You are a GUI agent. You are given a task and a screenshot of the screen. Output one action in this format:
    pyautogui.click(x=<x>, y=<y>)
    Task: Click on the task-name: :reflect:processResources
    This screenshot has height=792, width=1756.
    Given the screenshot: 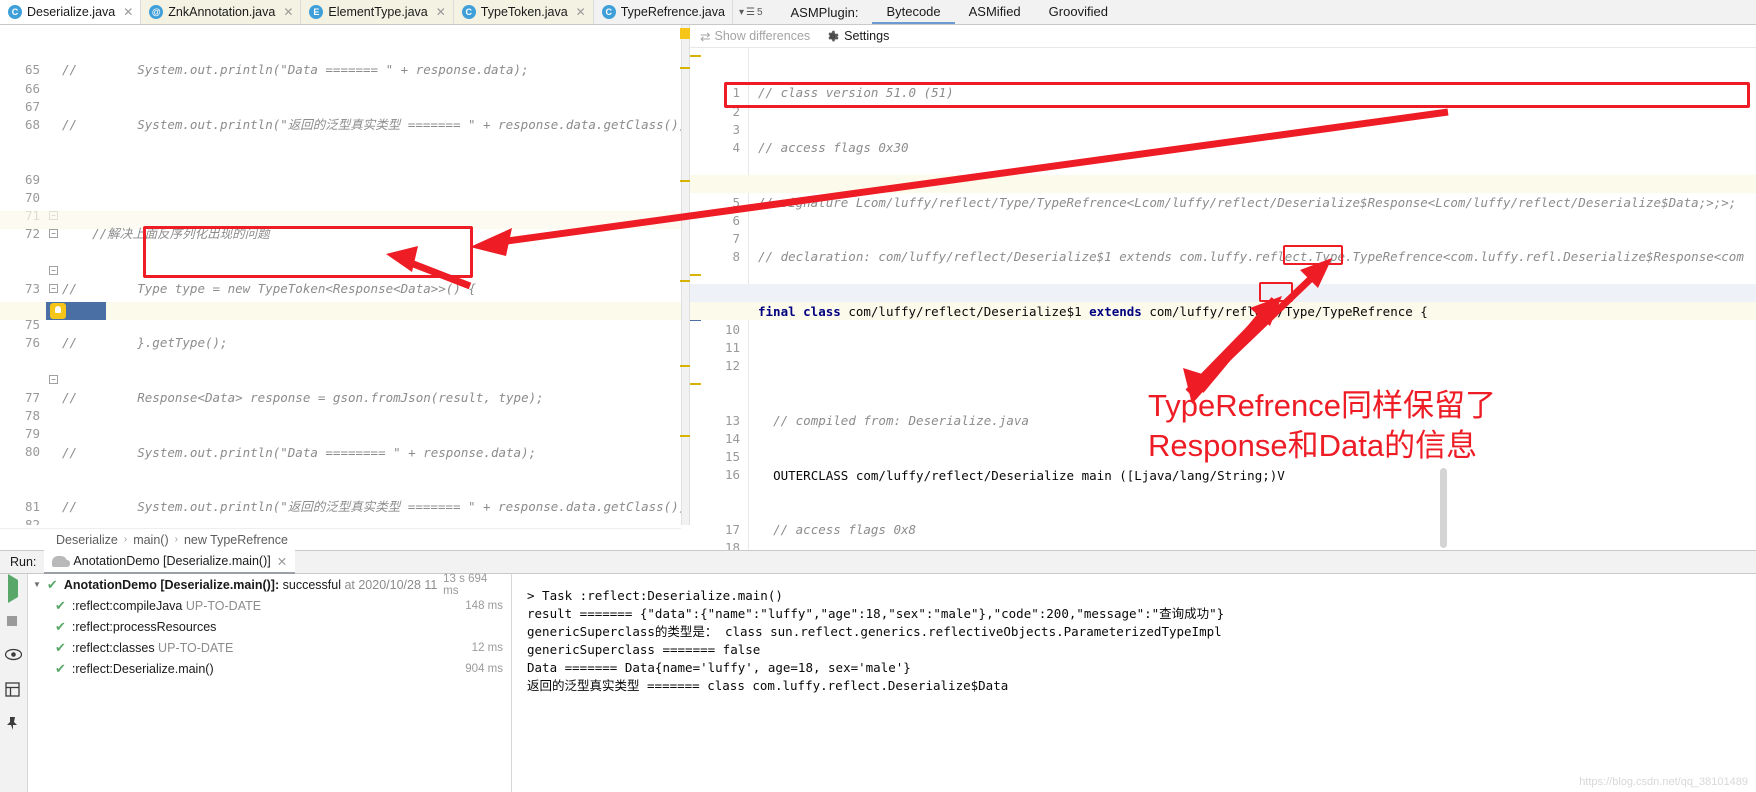 What is the action you would take?
    pyautogui.click(x=144, y=626)
    